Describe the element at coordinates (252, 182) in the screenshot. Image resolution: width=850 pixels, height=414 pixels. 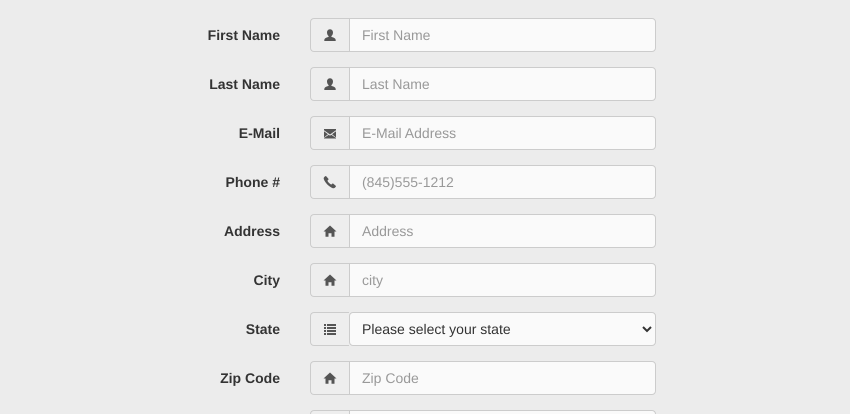
I see `field-label: Phone #` at that location.